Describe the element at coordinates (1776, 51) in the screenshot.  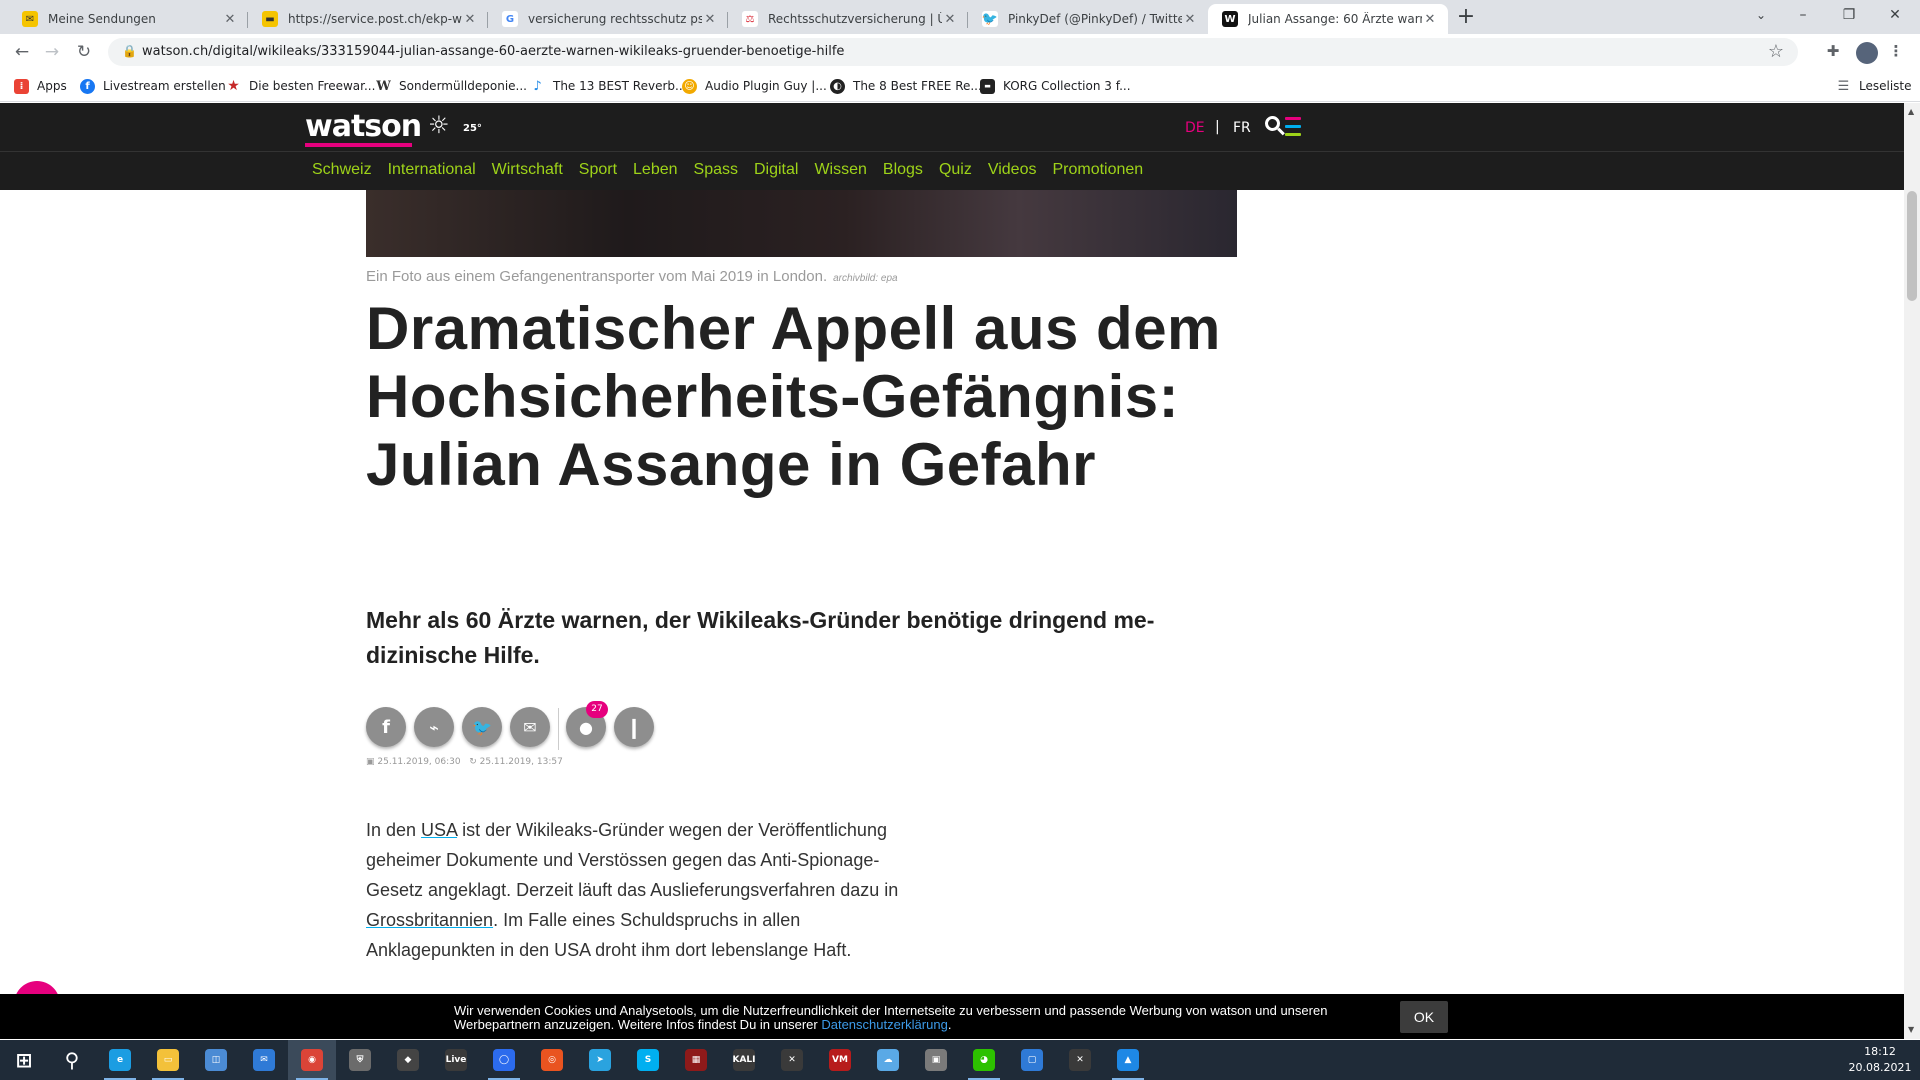
I see `bookmark-star-icon: ☆` at that location.